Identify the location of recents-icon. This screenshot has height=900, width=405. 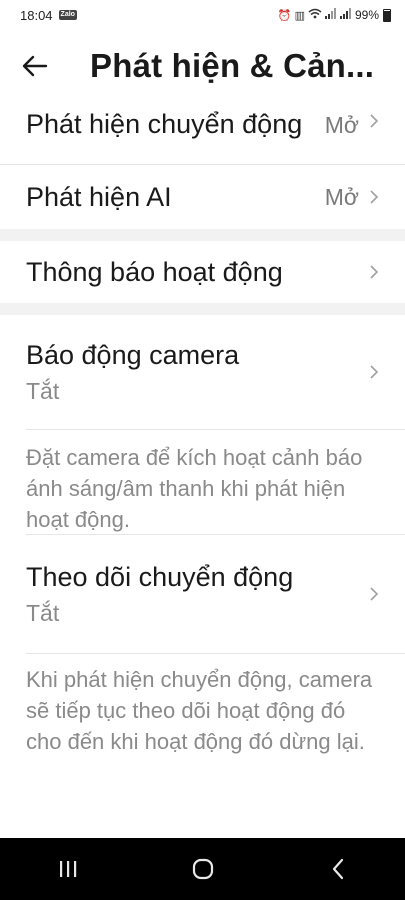
(67, 869).